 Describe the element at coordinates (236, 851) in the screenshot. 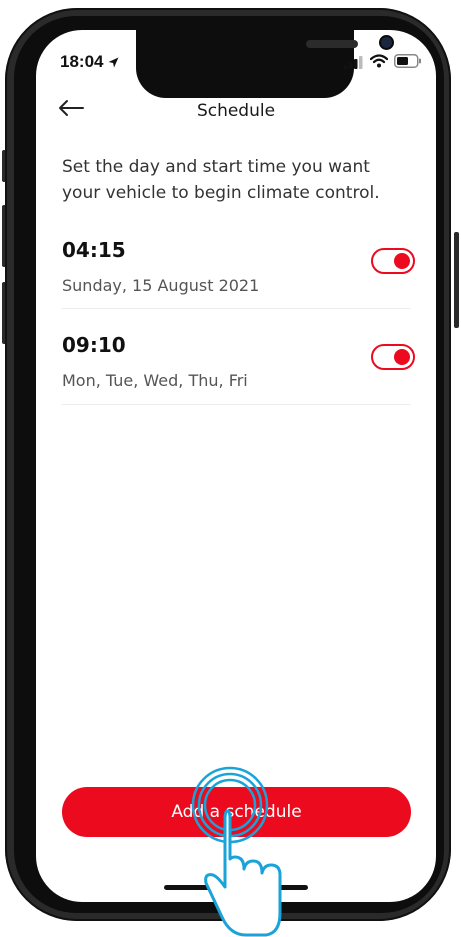

I see `tap-hand-icon` at that location.